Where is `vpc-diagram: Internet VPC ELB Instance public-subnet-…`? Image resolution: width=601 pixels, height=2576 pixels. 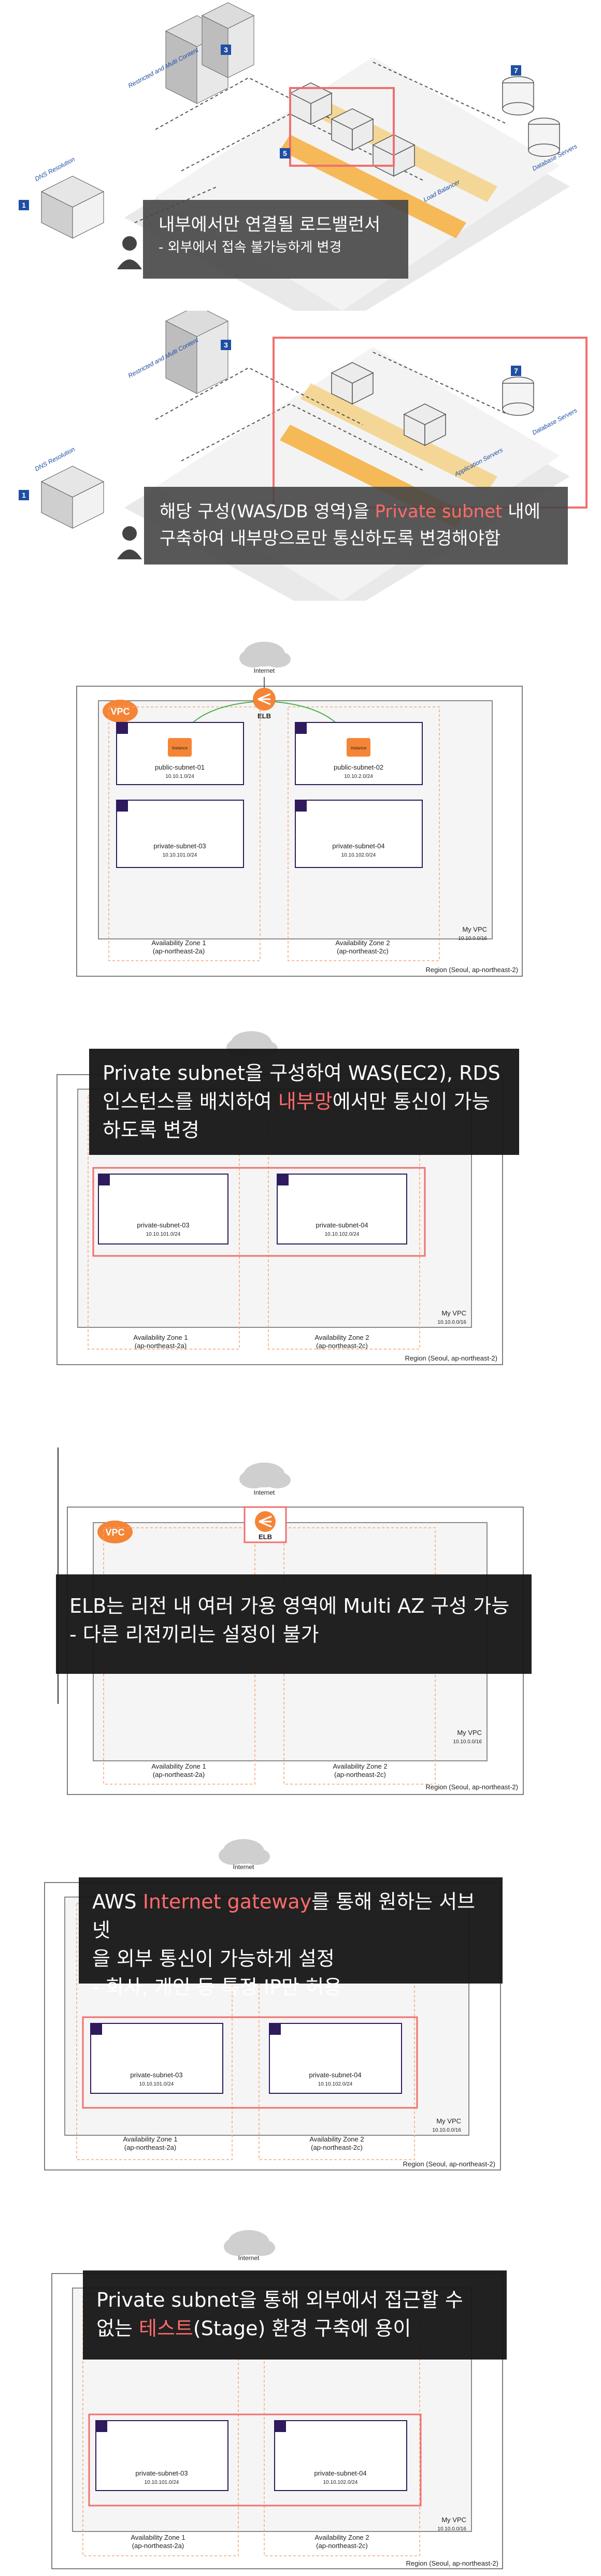
vpc-diagram: Internet VPC ELB Instance public-subnet-… is located at coordinates (300, 810).